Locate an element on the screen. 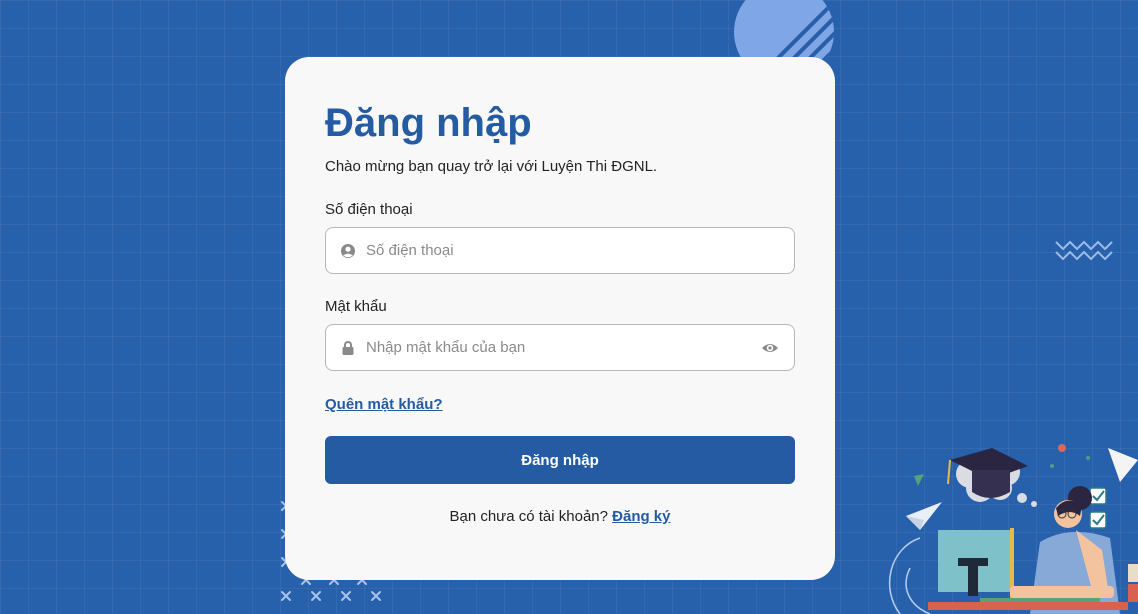 The height and width of the screenshot is (614, 1138). password-field is located at coordinates (560, 347).